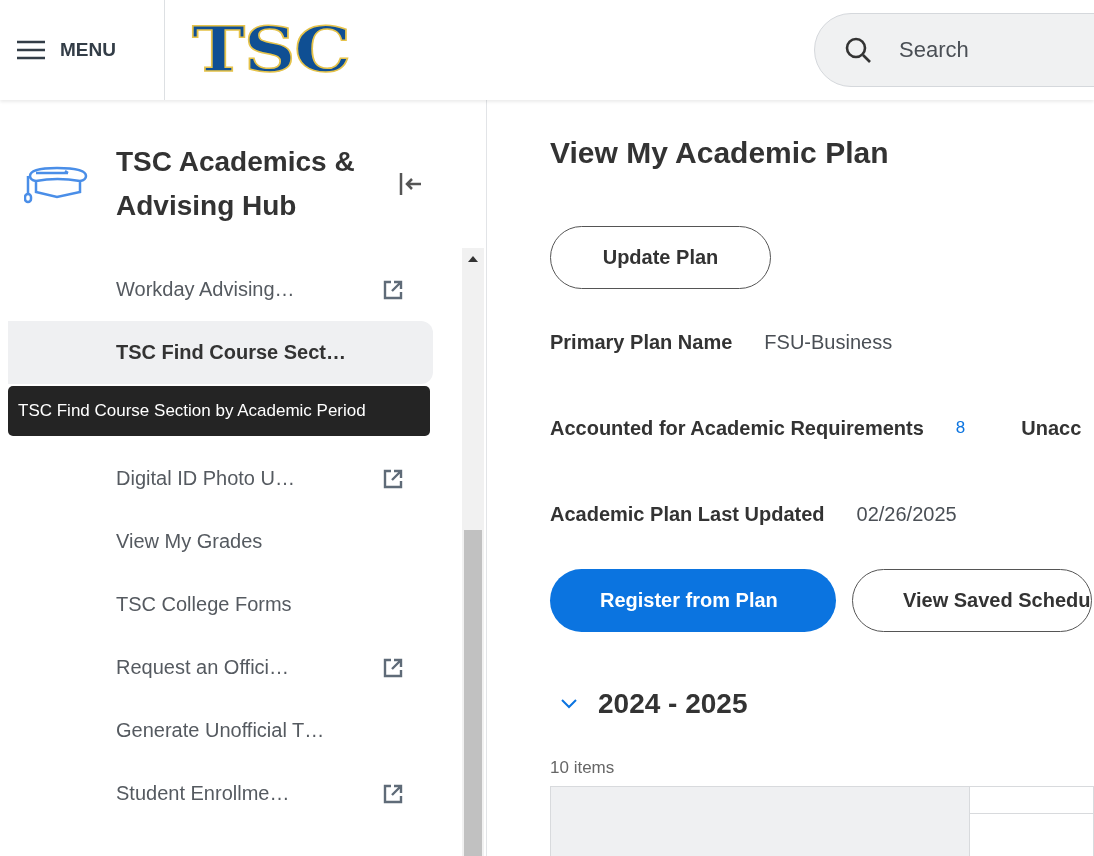 The height and width of the screenshot is (856, 1094). Describe the element at coordinates (960, 428) in the screenshot. I see `count-link: 8` at that location.